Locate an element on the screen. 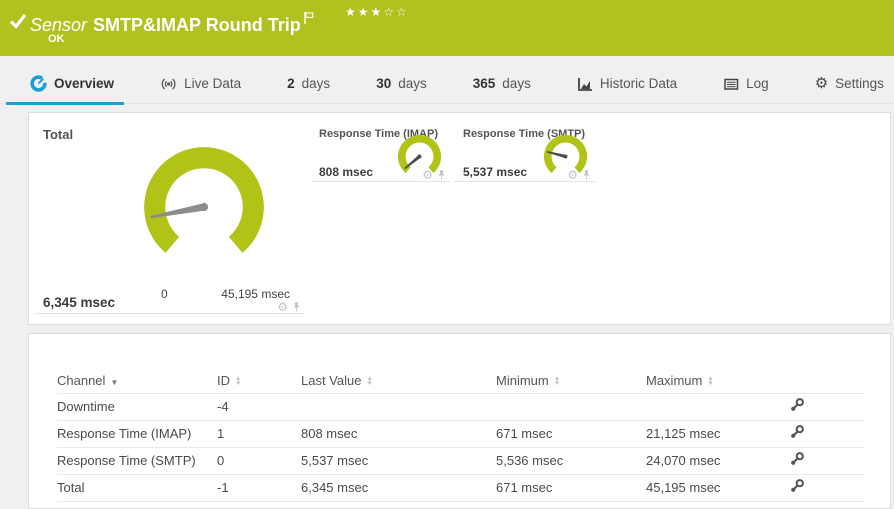 The width and height of the screenshot is (894, 509). gauge-title: Total is located at coordinates (58, 134).